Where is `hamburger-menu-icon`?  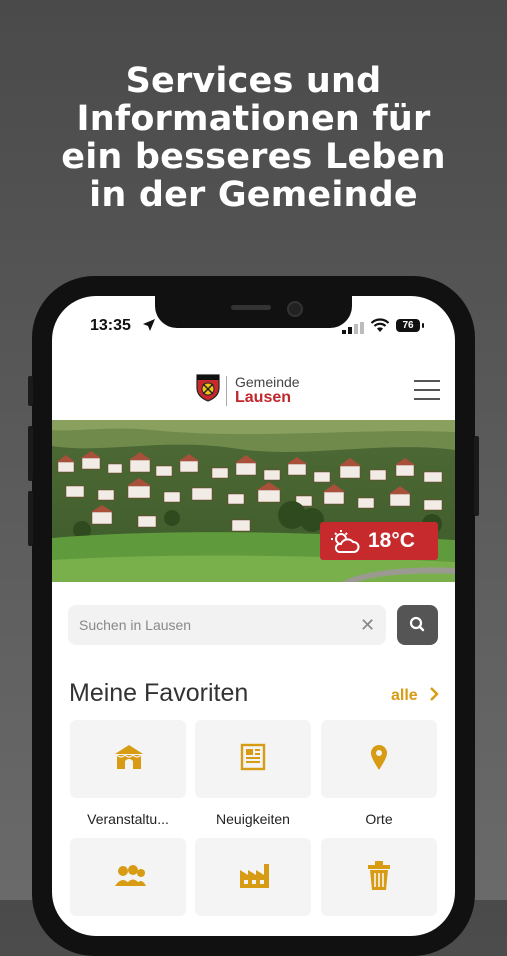
hamburger-menu-icon is located at coordinates (427, 393).